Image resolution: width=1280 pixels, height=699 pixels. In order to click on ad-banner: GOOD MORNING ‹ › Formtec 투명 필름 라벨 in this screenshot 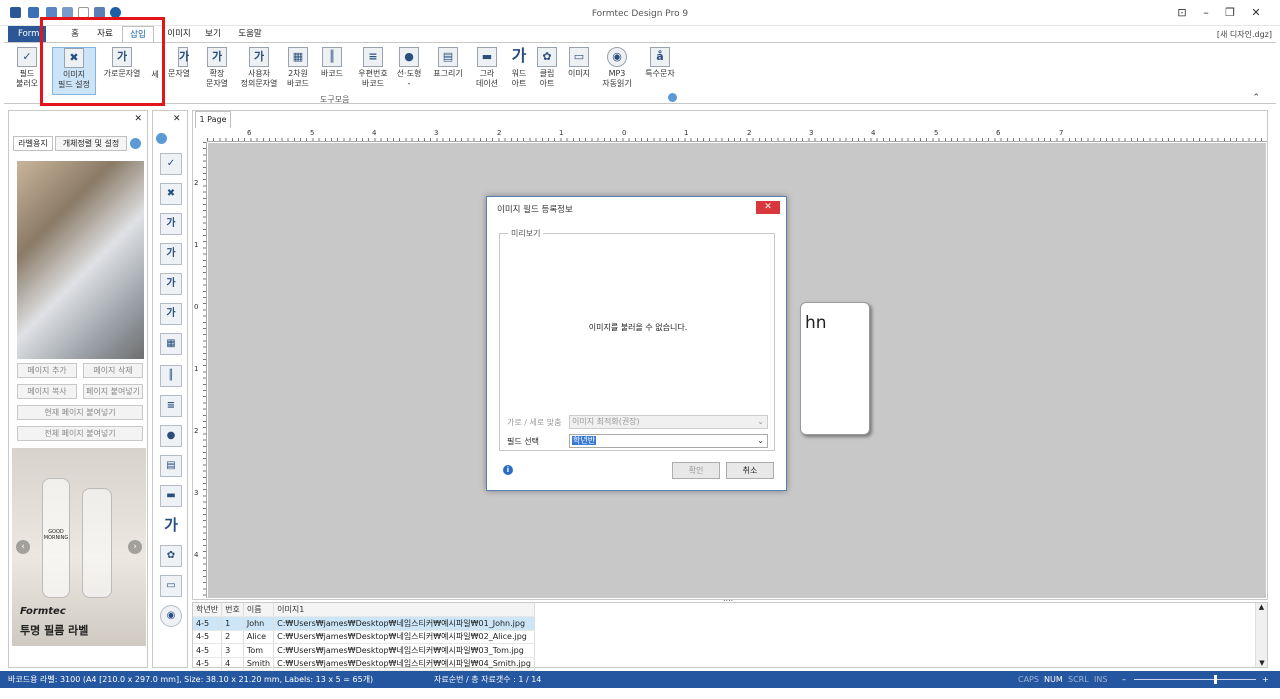, I will do `click(79, 547)`.